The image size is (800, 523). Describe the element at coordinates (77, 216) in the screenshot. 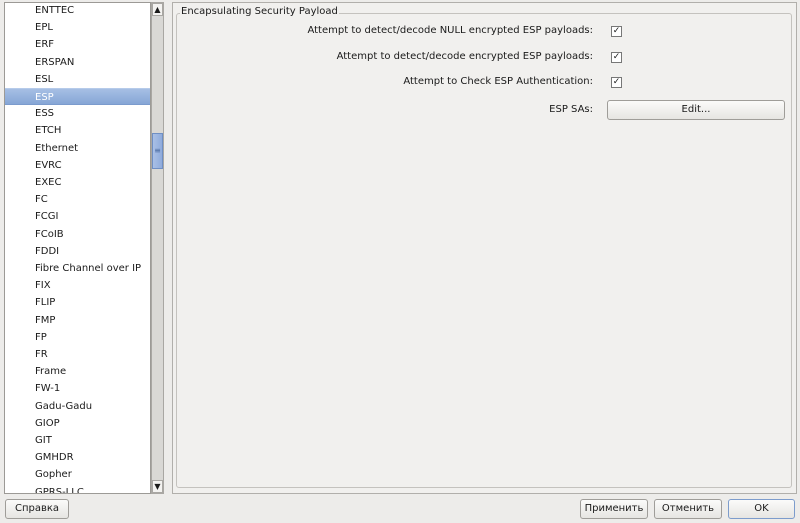

I see `protocol-list-item: FCGI` at that location.